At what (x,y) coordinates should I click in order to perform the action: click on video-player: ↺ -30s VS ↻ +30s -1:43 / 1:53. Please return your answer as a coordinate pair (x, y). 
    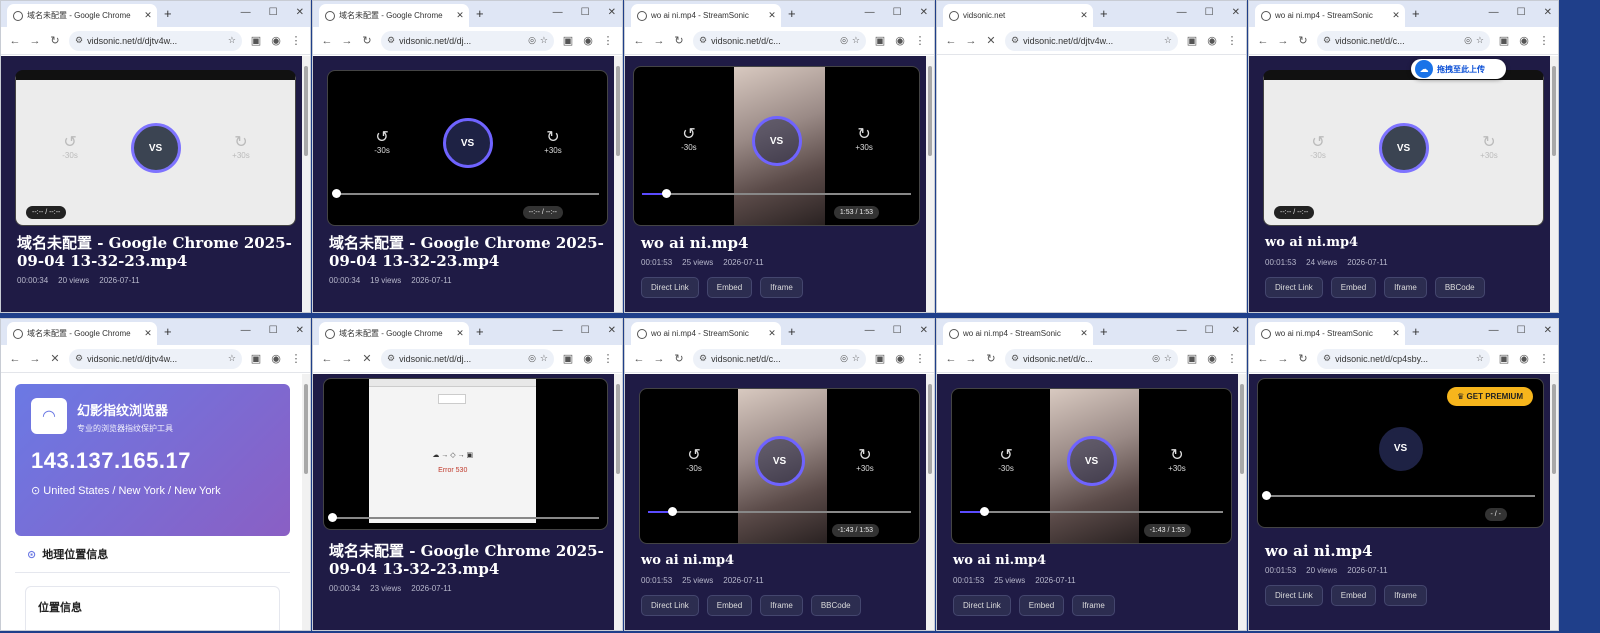
    Looking at the image, I should click on (1091, 466).